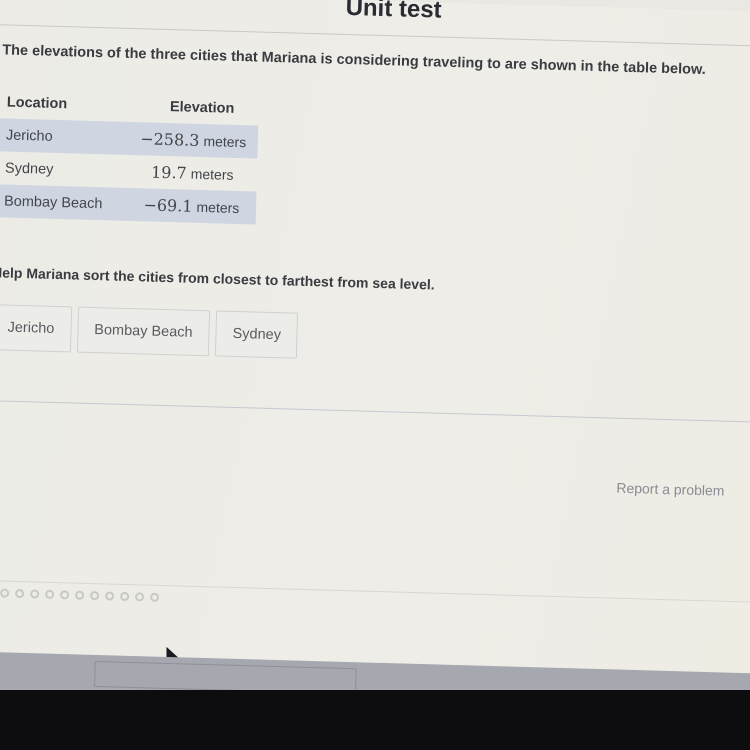 The image size is (750, 750). I want to click on elevation-cell: −258.3 meters, so click(185, 140).